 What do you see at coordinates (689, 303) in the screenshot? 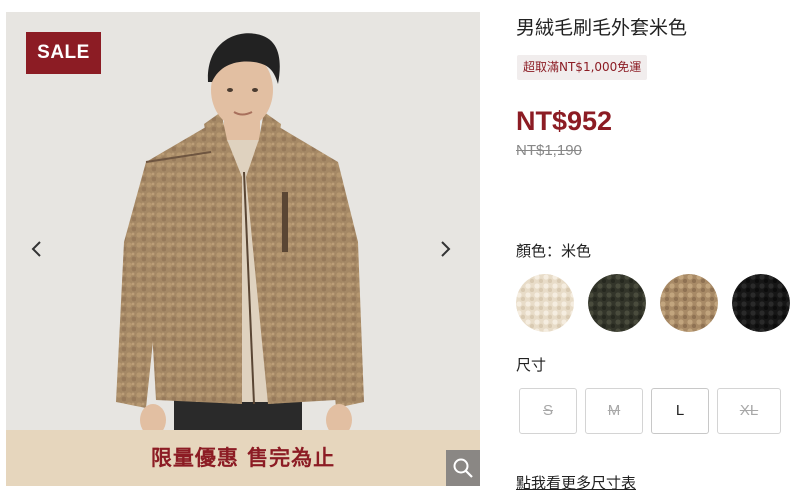
I see `color-swatch-beige` at bounding box center [689, 303].